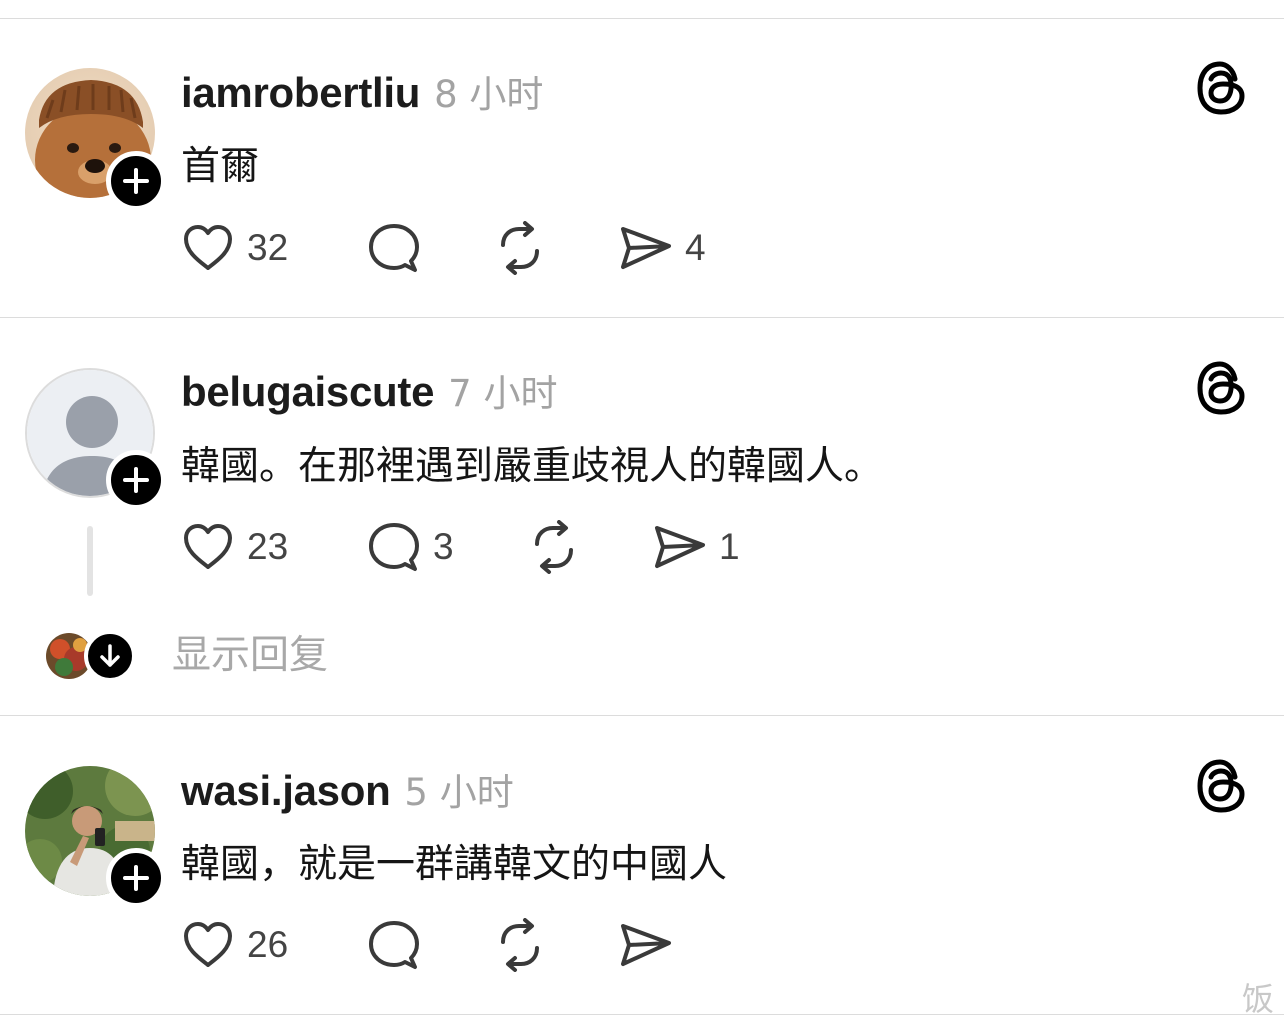 The height and width of the screenshot is (1029, 1284). Describe the element at coordinates (729, 546) in the screenshot. I see `share-count: 1` at that location.